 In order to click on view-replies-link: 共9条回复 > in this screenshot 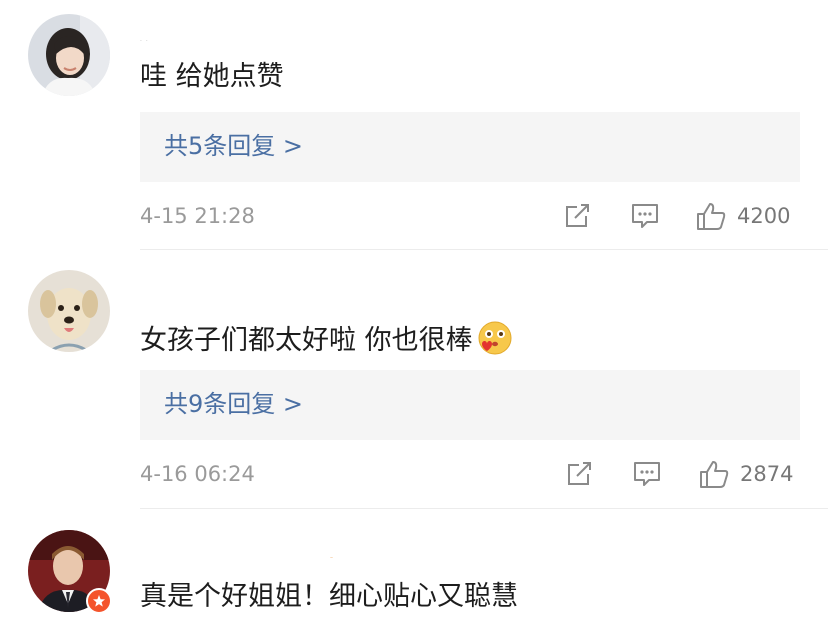, I will do `click(233, 404)`.